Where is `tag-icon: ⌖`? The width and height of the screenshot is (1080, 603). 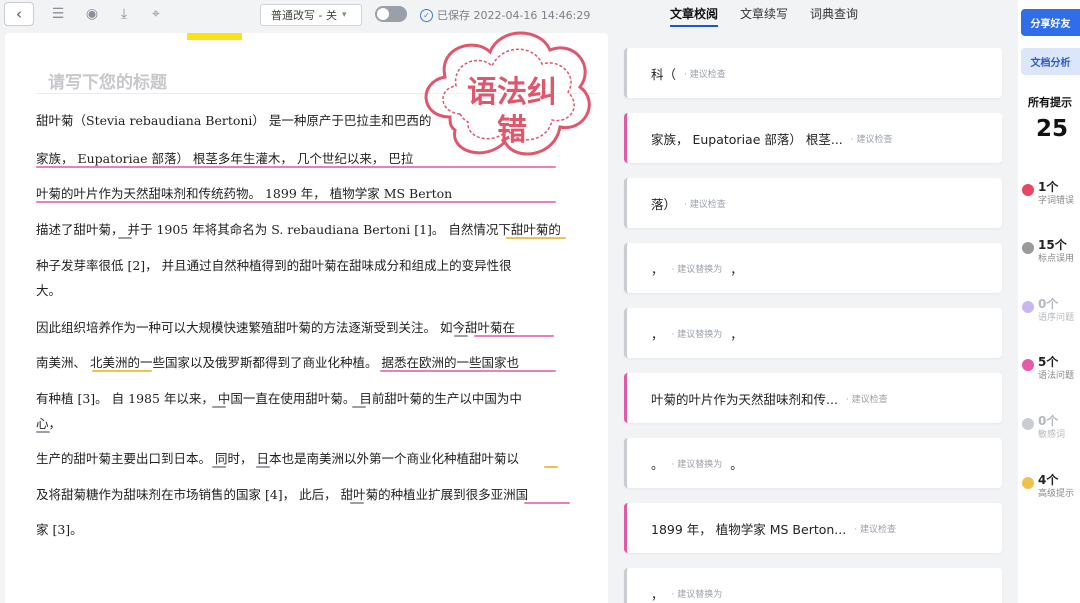 tag-icon: ⌖ is located at coordinates (156, 14).